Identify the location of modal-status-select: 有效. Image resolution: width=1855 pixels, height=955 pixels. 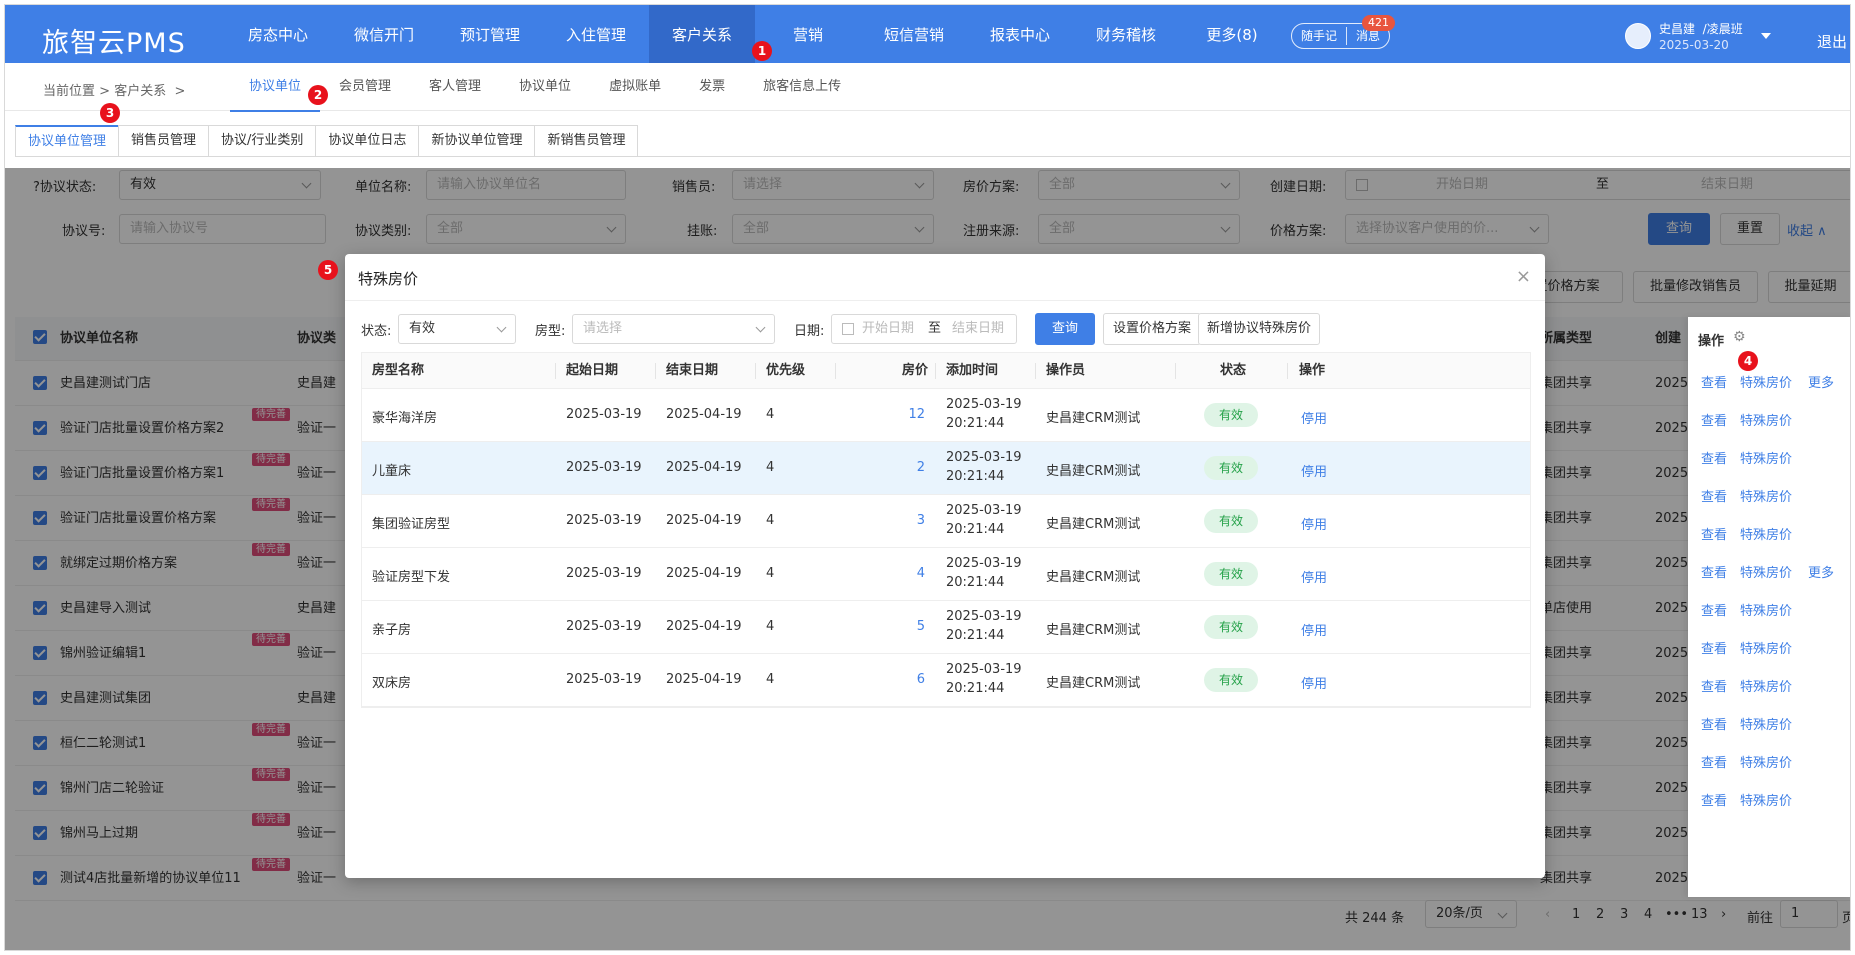
(457, 329).